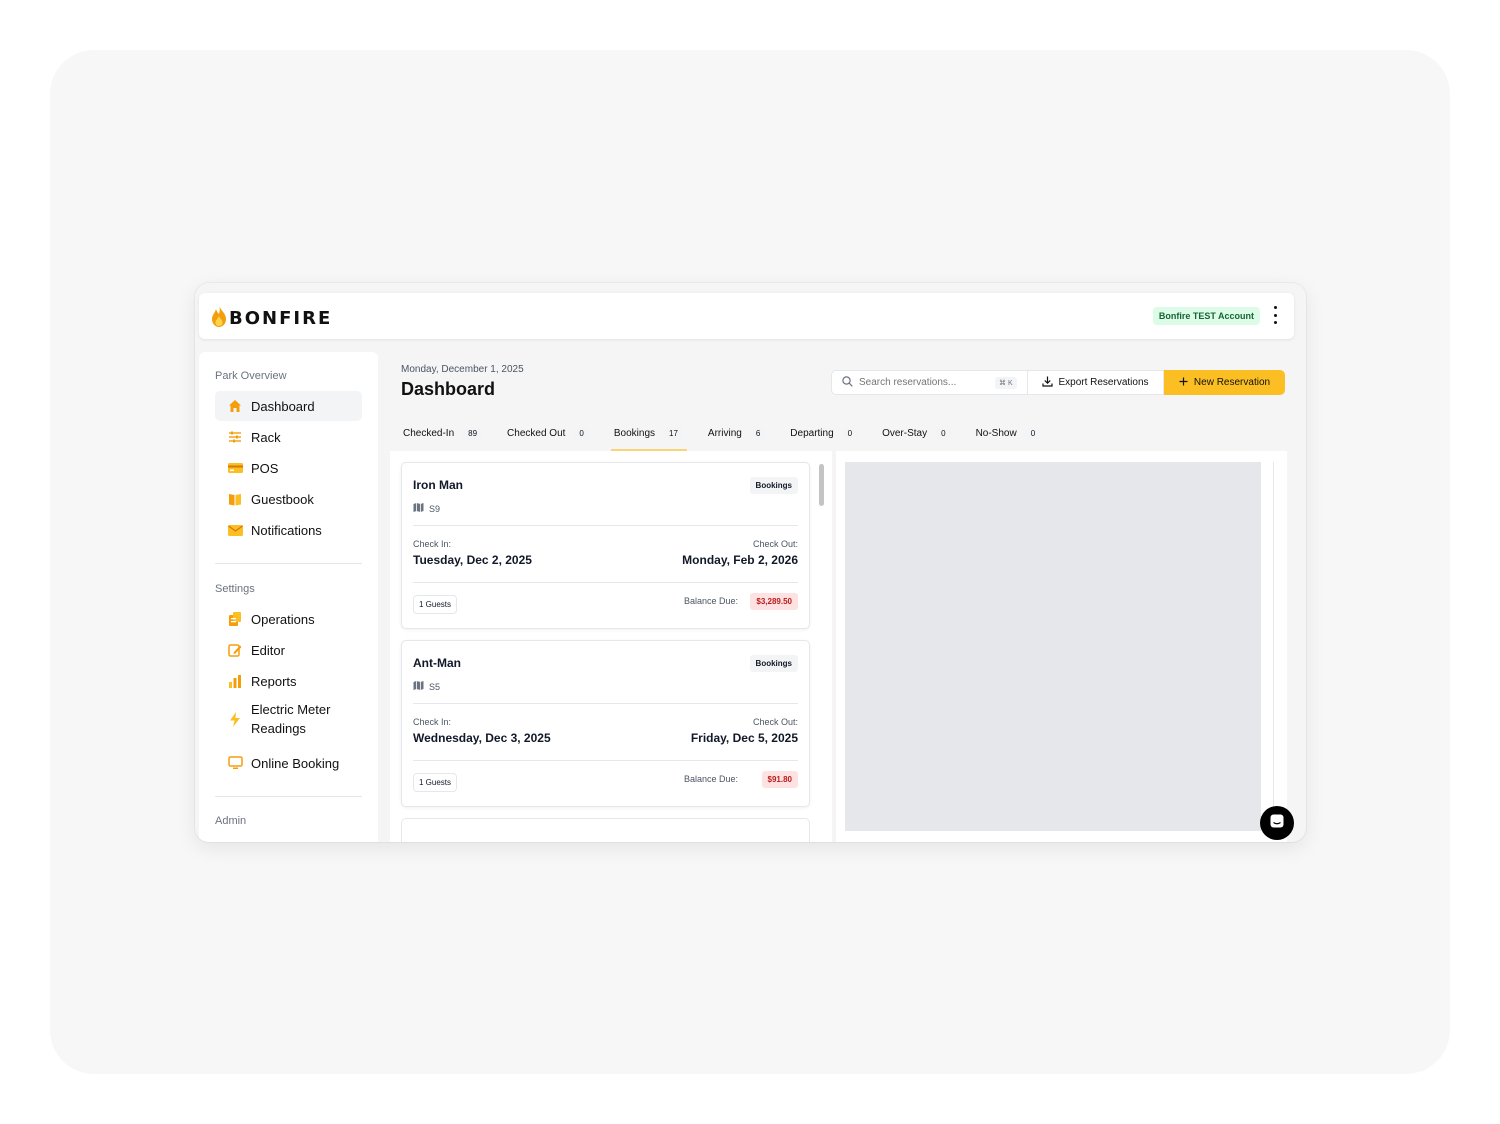  I want to click on tab-arriving: Arriving 6, so click(737, 433).